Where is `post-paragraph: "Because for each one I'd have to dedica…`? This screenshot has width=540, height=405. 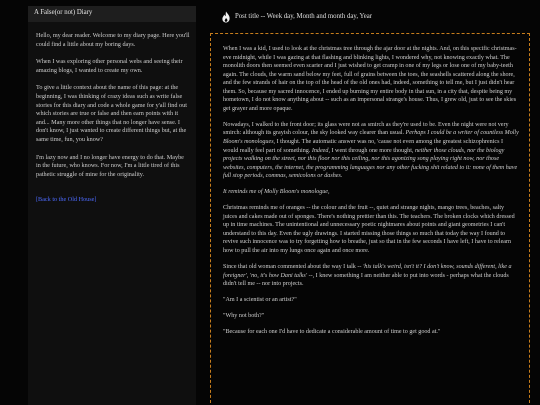 post-paragraph: "Because for each one I'd have to dedica… is located at coordinates (332, 332).